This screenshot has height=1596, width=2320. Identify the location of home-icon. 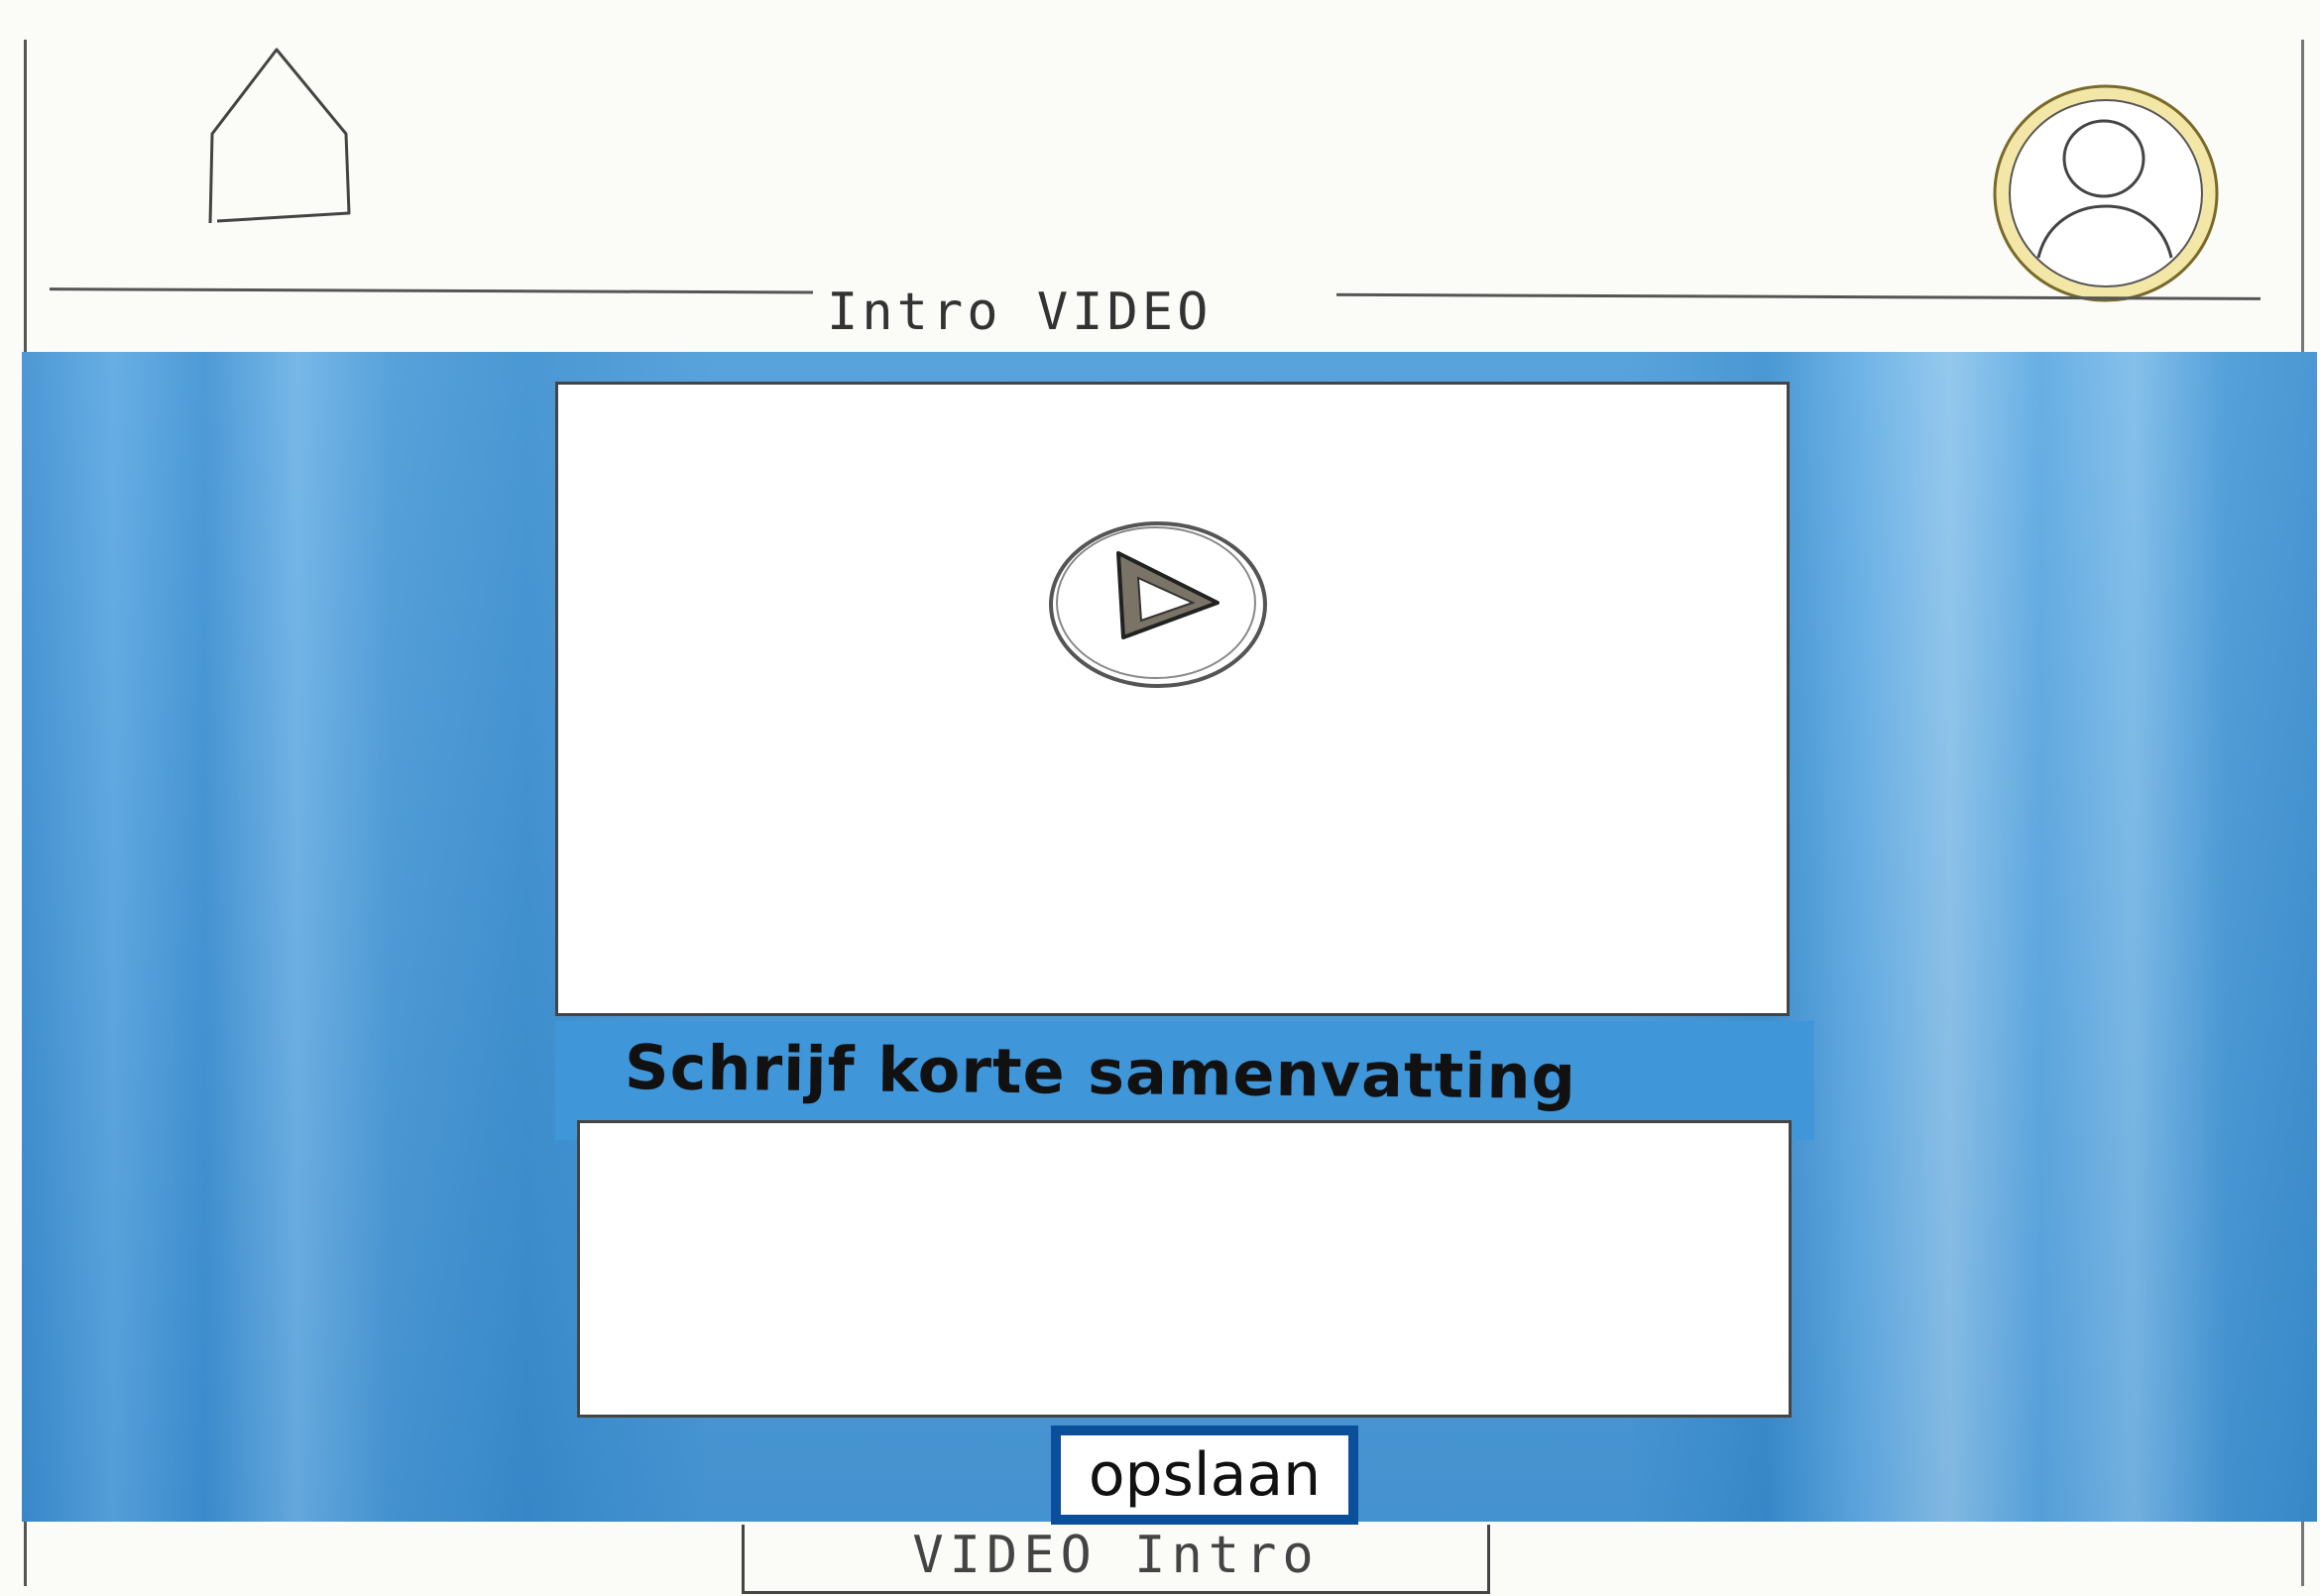
(276, 139).